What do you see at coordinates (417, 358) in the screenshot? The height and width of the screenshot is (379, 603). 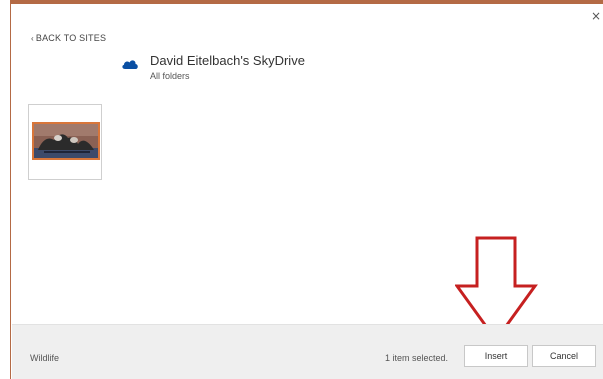 I see `selection-status: 1 item selected.` at bounding box center [417, 358].